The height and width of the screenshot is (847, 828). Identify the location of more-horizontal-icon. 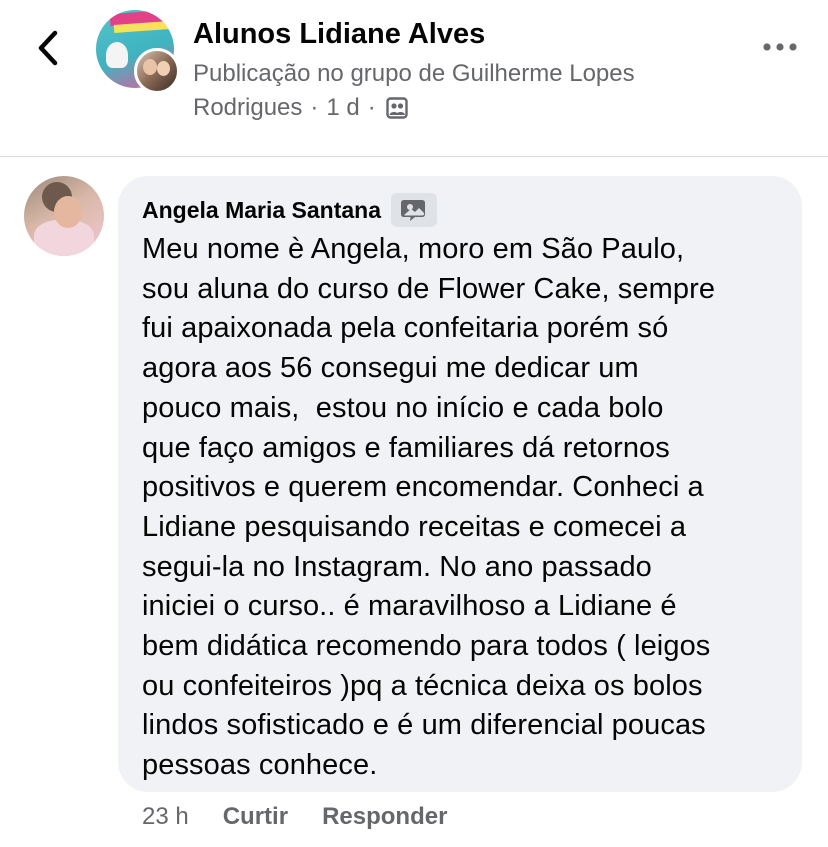
(780, 47).